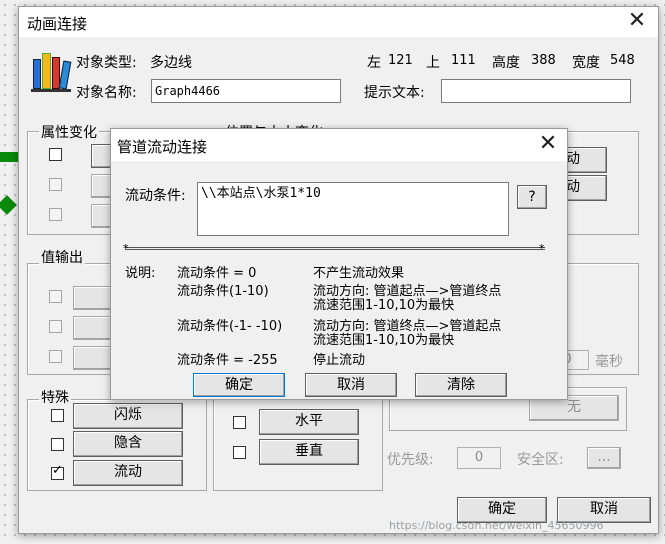 This screenshot has height=544, width=665. What do you see at coordinates (55, 214) in the screenshot?
I see `text-color-checkbox` at bounding box center [55, 214].